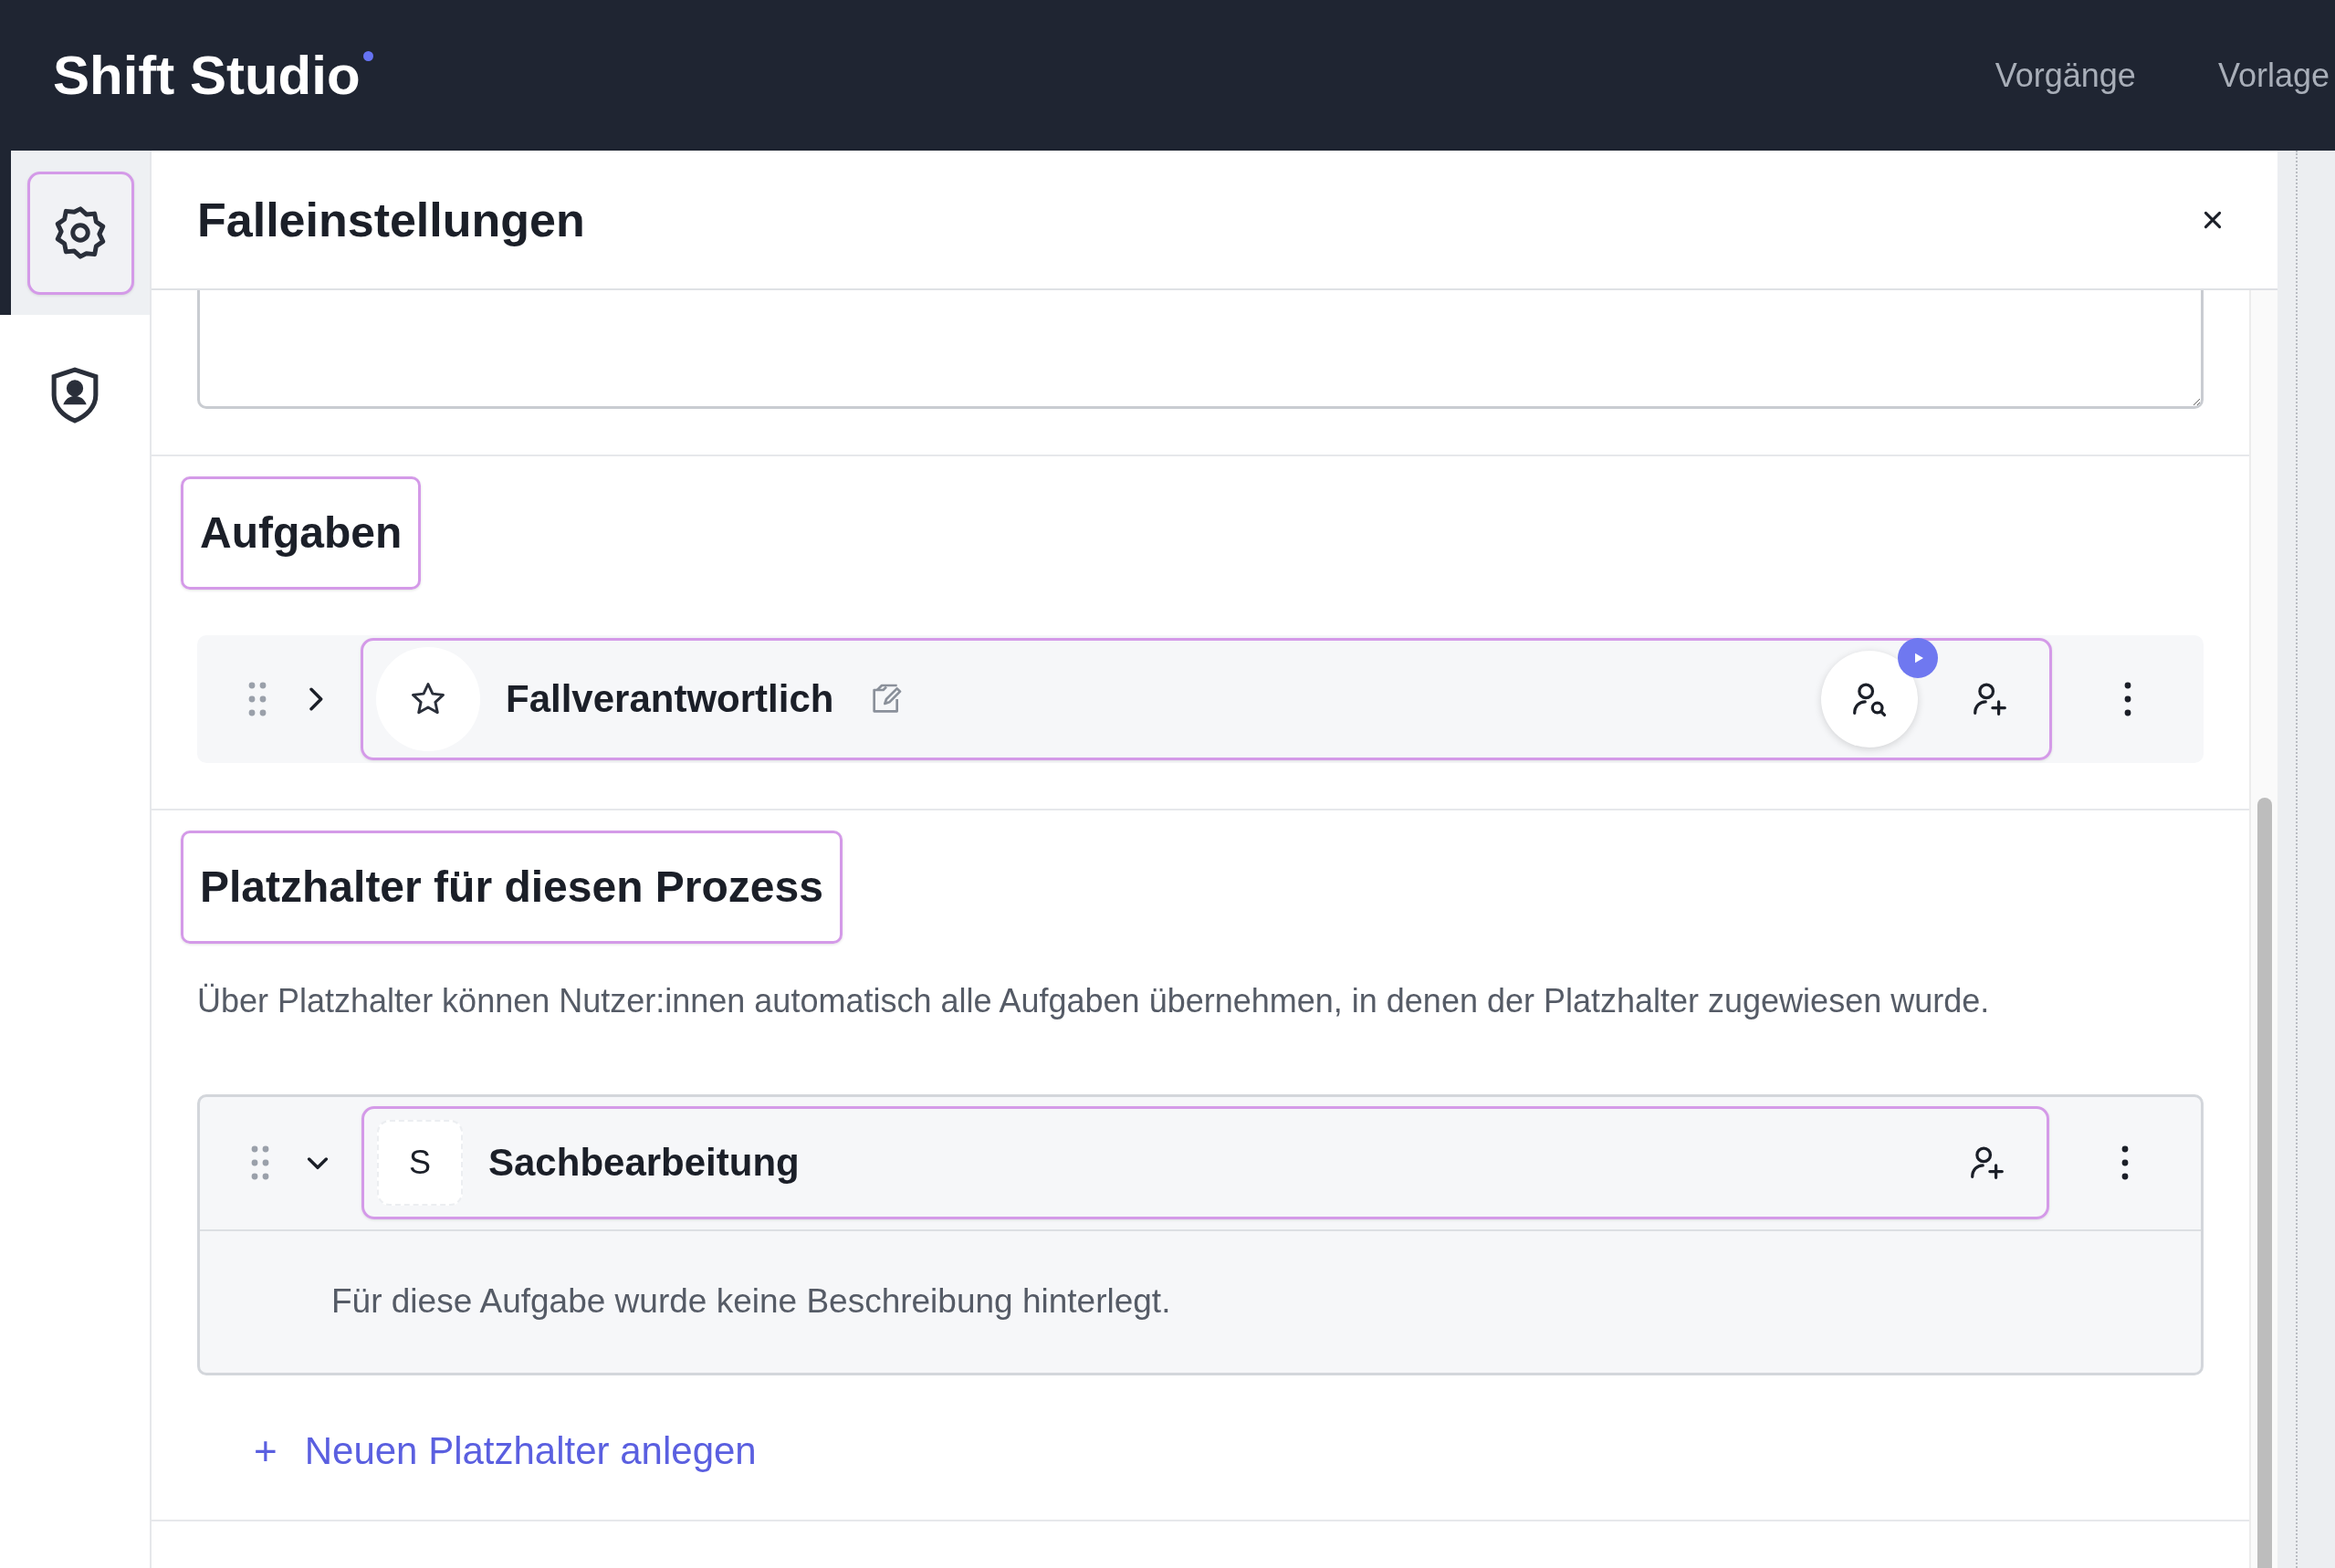 The image size is (2335, 1568). What do you see at coordinates (505, 1450) in the screenshot?
I see `add-placeholder-link: + Neuen Platzhalter anlegen` at bounding box center [505, 1450].